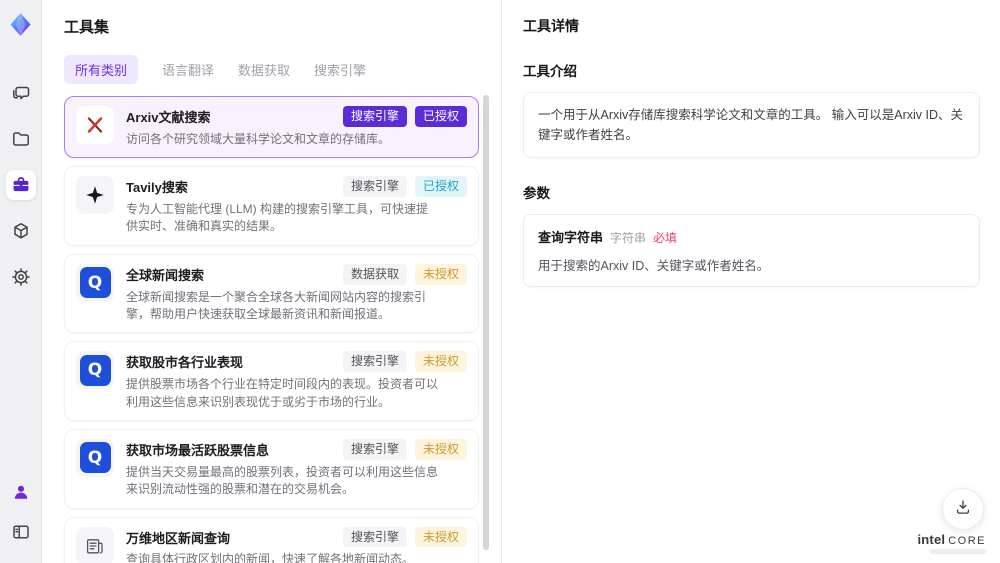  I want to click on list-scrollbar, so click(486, 322).